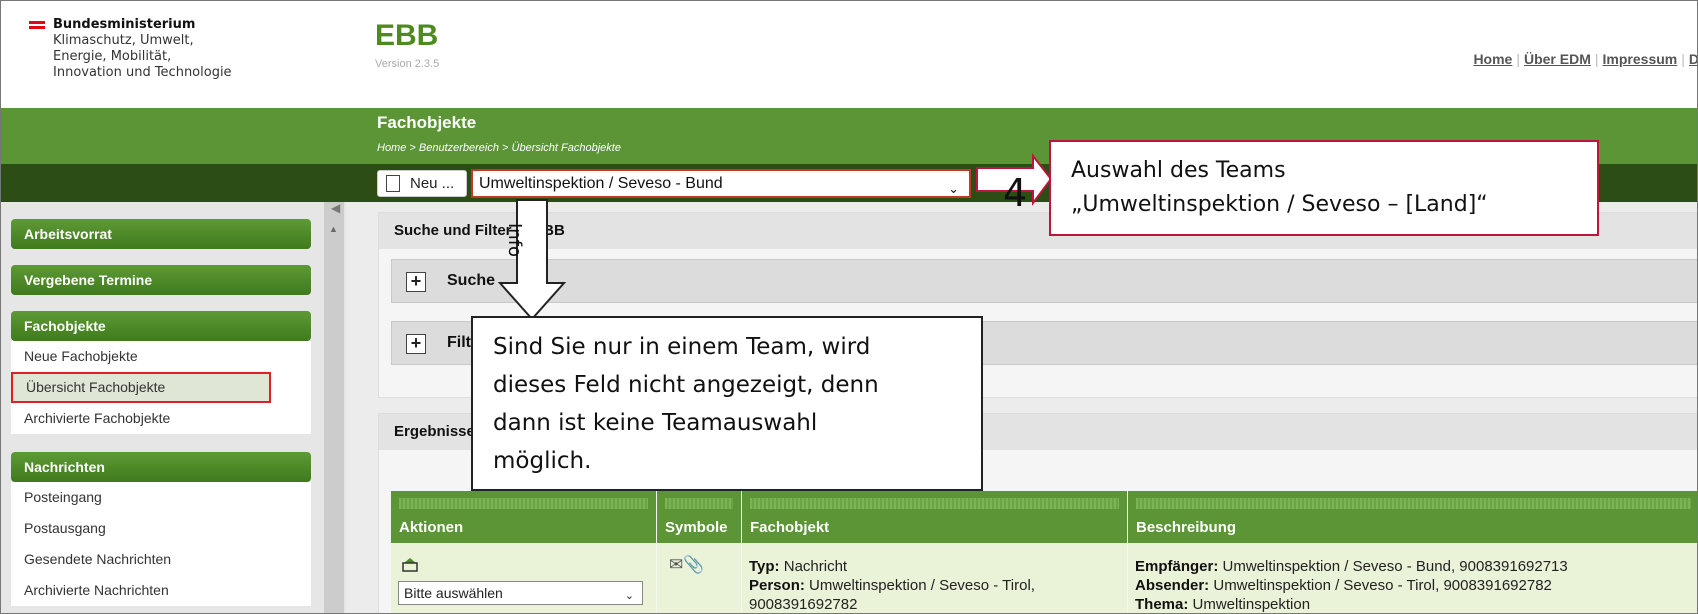  Describe the element at coordinates (775, 237) in the screenshot. I see `annotation-arrows` at that location.